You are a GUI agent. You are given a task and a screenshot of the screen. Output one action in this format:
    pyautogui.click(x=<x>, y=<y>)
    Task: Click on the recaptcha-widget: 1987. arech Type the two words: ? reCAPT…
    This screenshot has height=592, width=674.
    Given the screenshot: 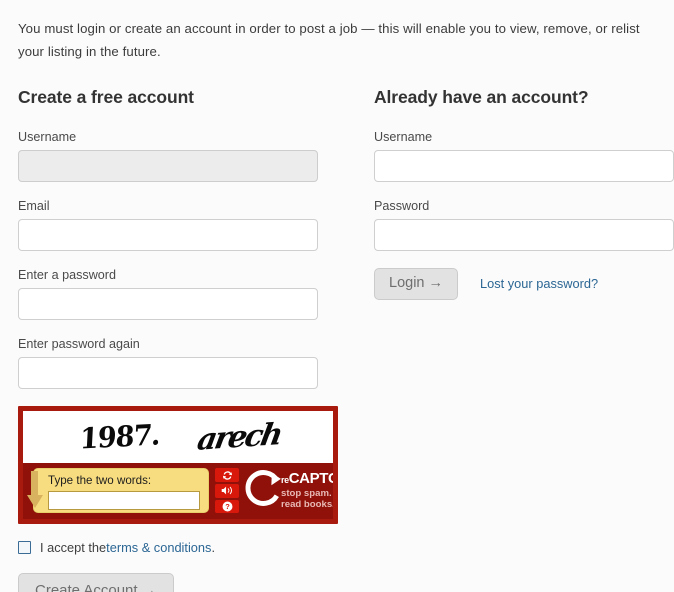 What is the action you would take?
    pyautogui.click(x=178, y=465)
    